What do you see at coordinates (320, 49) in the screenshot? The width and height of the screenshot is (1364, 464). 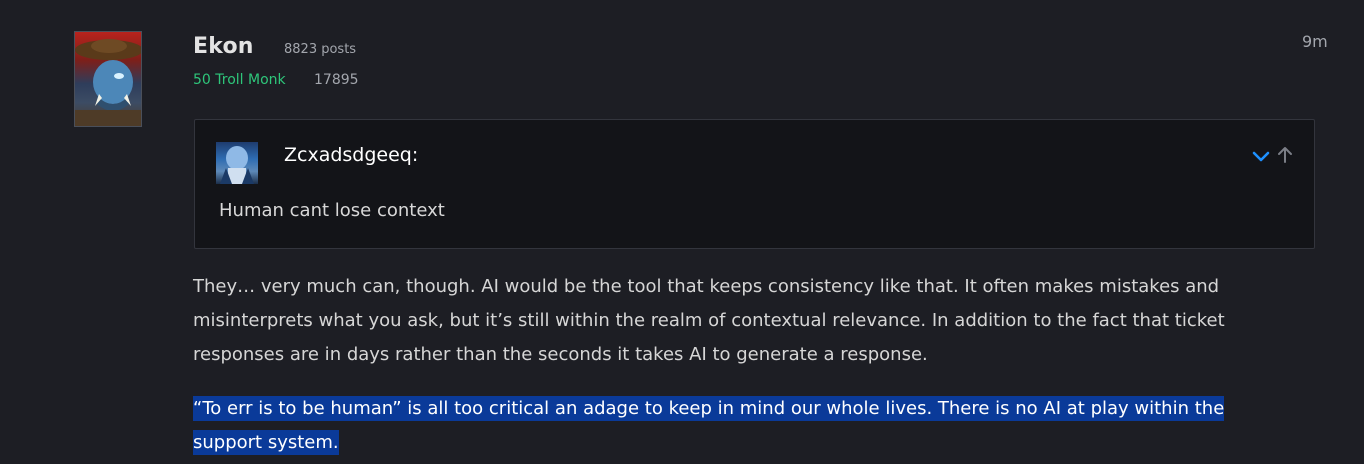 I see `post-count: 8823 posts` at bounding box center [320, 49].